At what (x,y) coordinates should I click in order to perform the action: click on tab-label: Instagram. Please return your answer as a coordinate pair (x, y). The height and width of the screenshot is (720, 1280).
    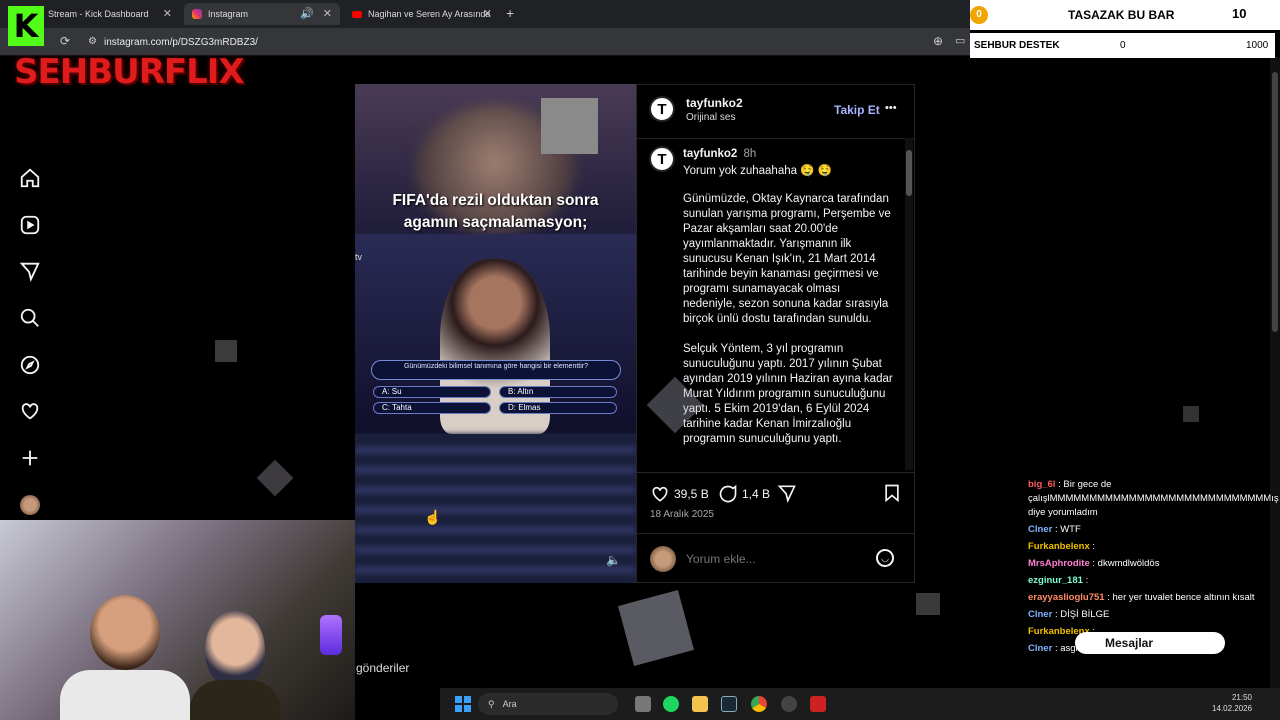
    Looking at the image, I should click on (228, 14).